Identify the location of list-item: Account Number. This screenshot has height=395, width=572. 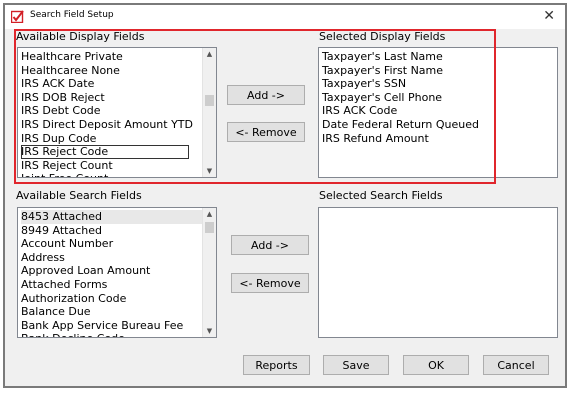
(118, 244).